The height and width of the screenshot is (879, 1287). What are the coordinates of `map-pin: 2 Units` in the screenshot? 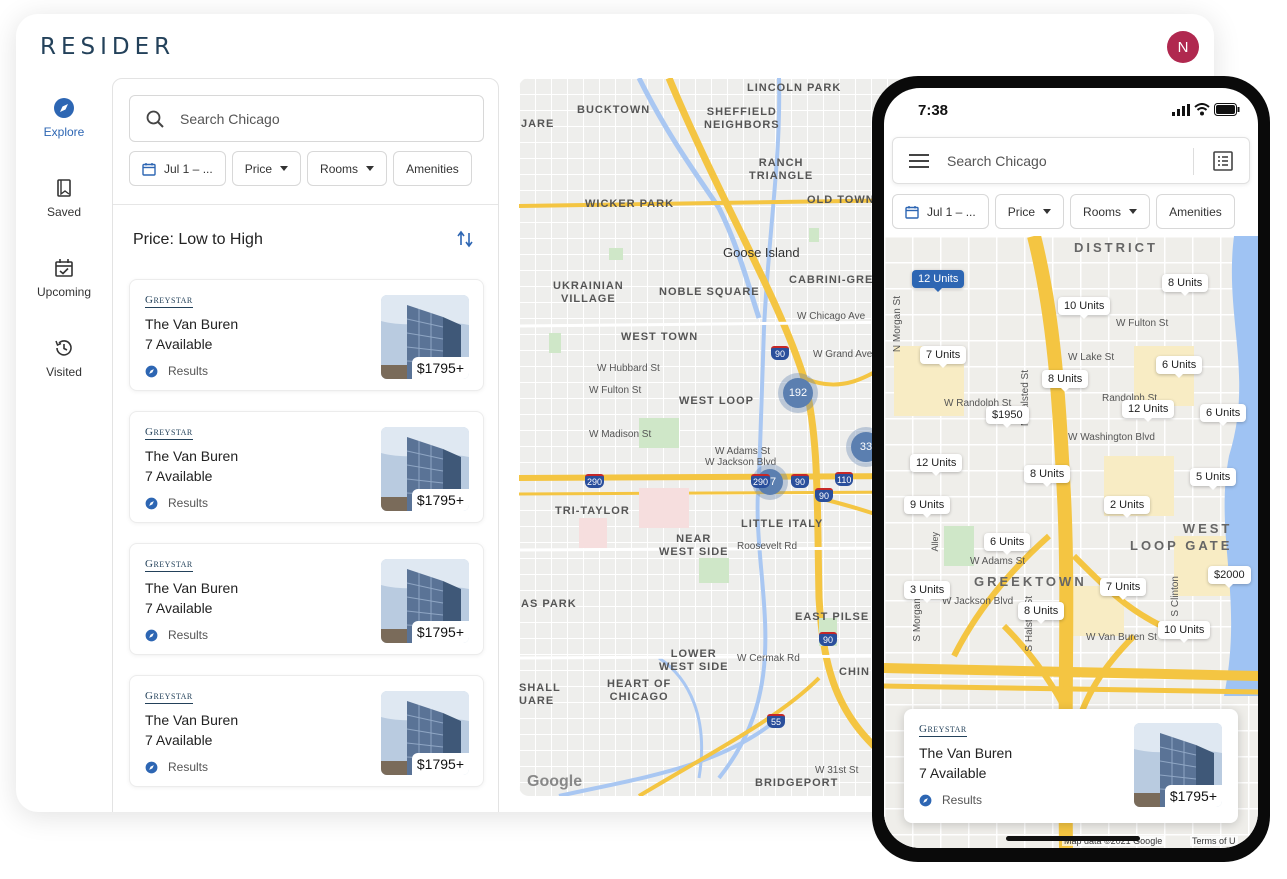 It's located at (1127, 507).